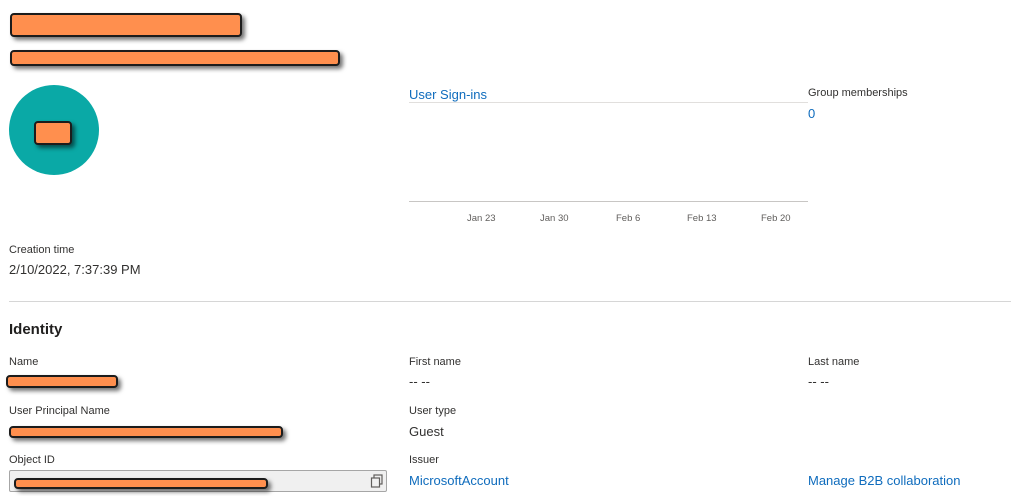  Describe the element at coordinates (554, 218) in the screenshot. I see `chart-tick-label: Jan 30` at that location.